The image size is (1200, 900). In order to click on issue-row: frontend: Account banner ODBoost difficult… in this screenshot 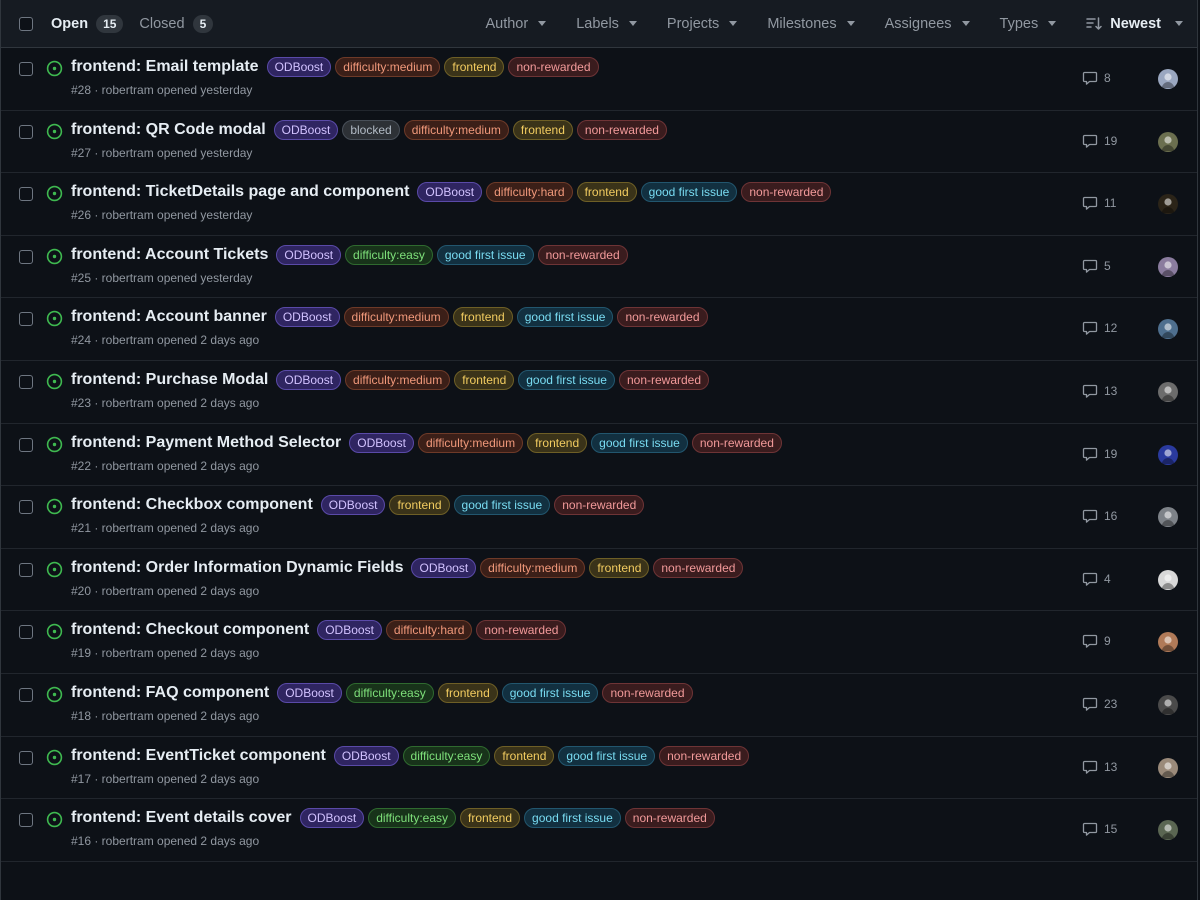, I will do `click(599, 329)`.